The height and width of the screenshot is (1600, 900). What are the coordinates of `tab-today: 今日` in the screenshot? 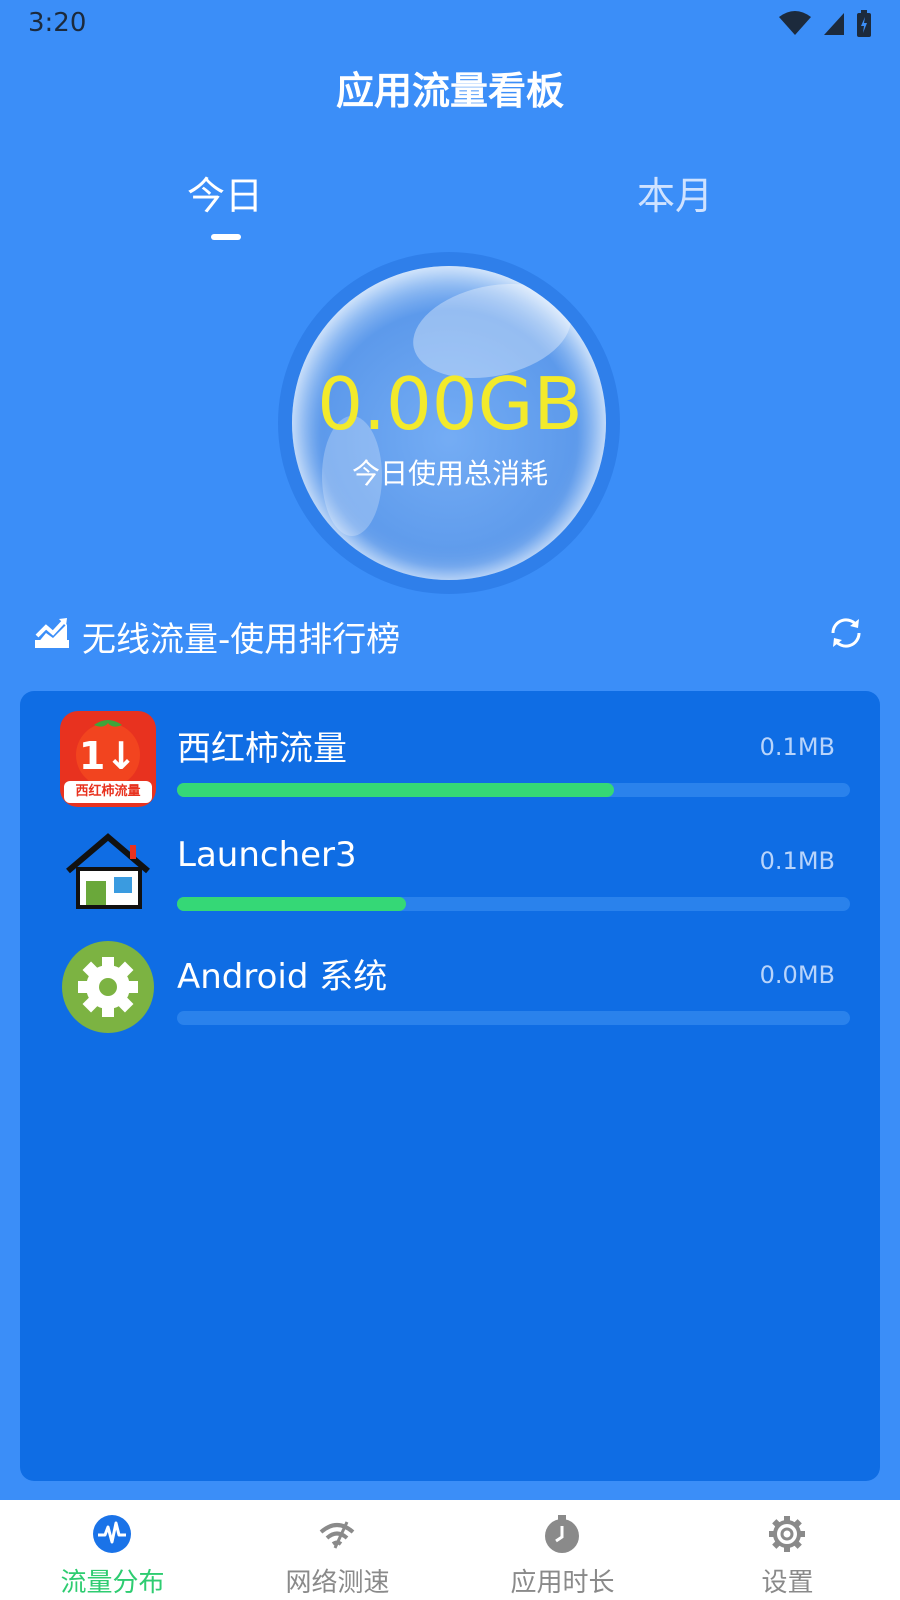 It's located at (225, 192).